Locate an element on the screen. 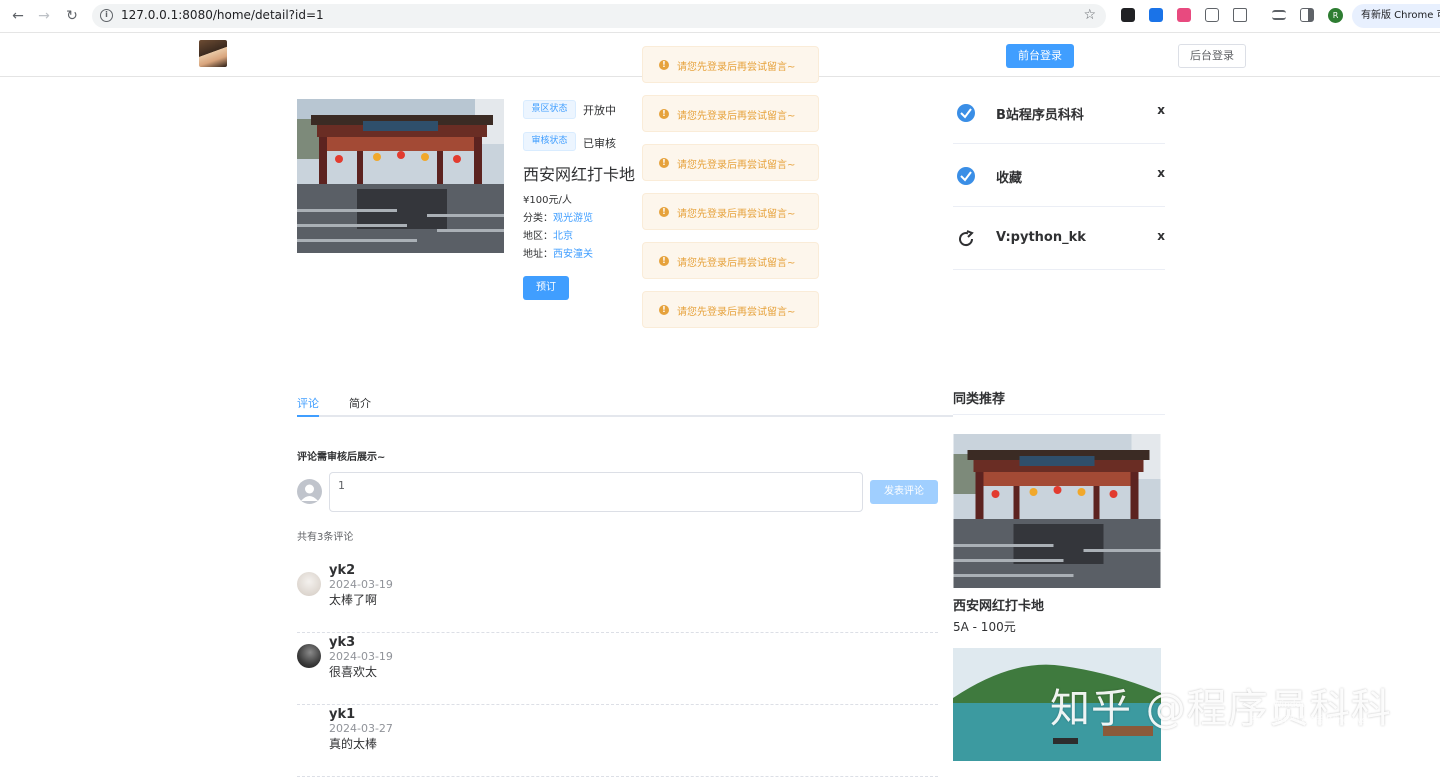 The image size is (1440, 777). recommend-title: 同类推荐 is located at coordinates (1059, 401).